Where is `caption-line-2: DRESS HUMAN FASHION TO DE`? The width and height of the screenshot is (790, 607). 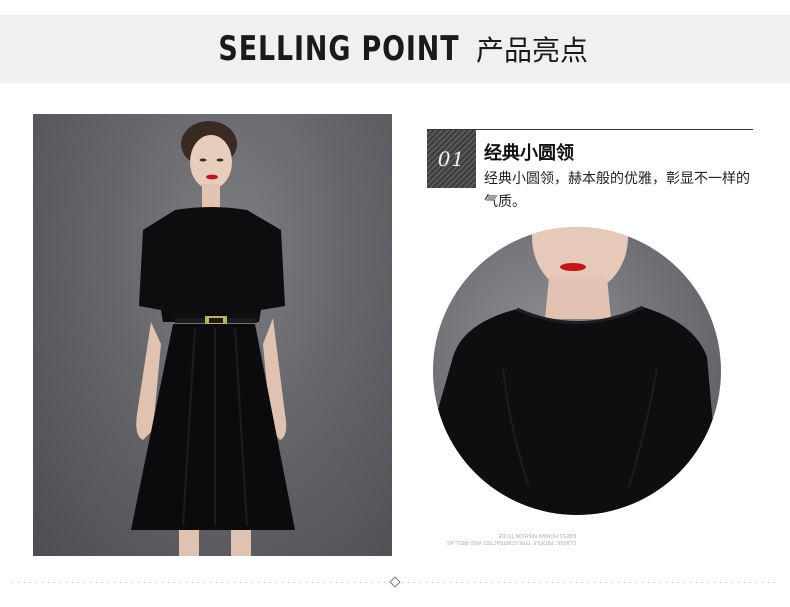
caption-line-2: DRESS HUMAN FASHION TO DE is located at coordinates (537, 535).